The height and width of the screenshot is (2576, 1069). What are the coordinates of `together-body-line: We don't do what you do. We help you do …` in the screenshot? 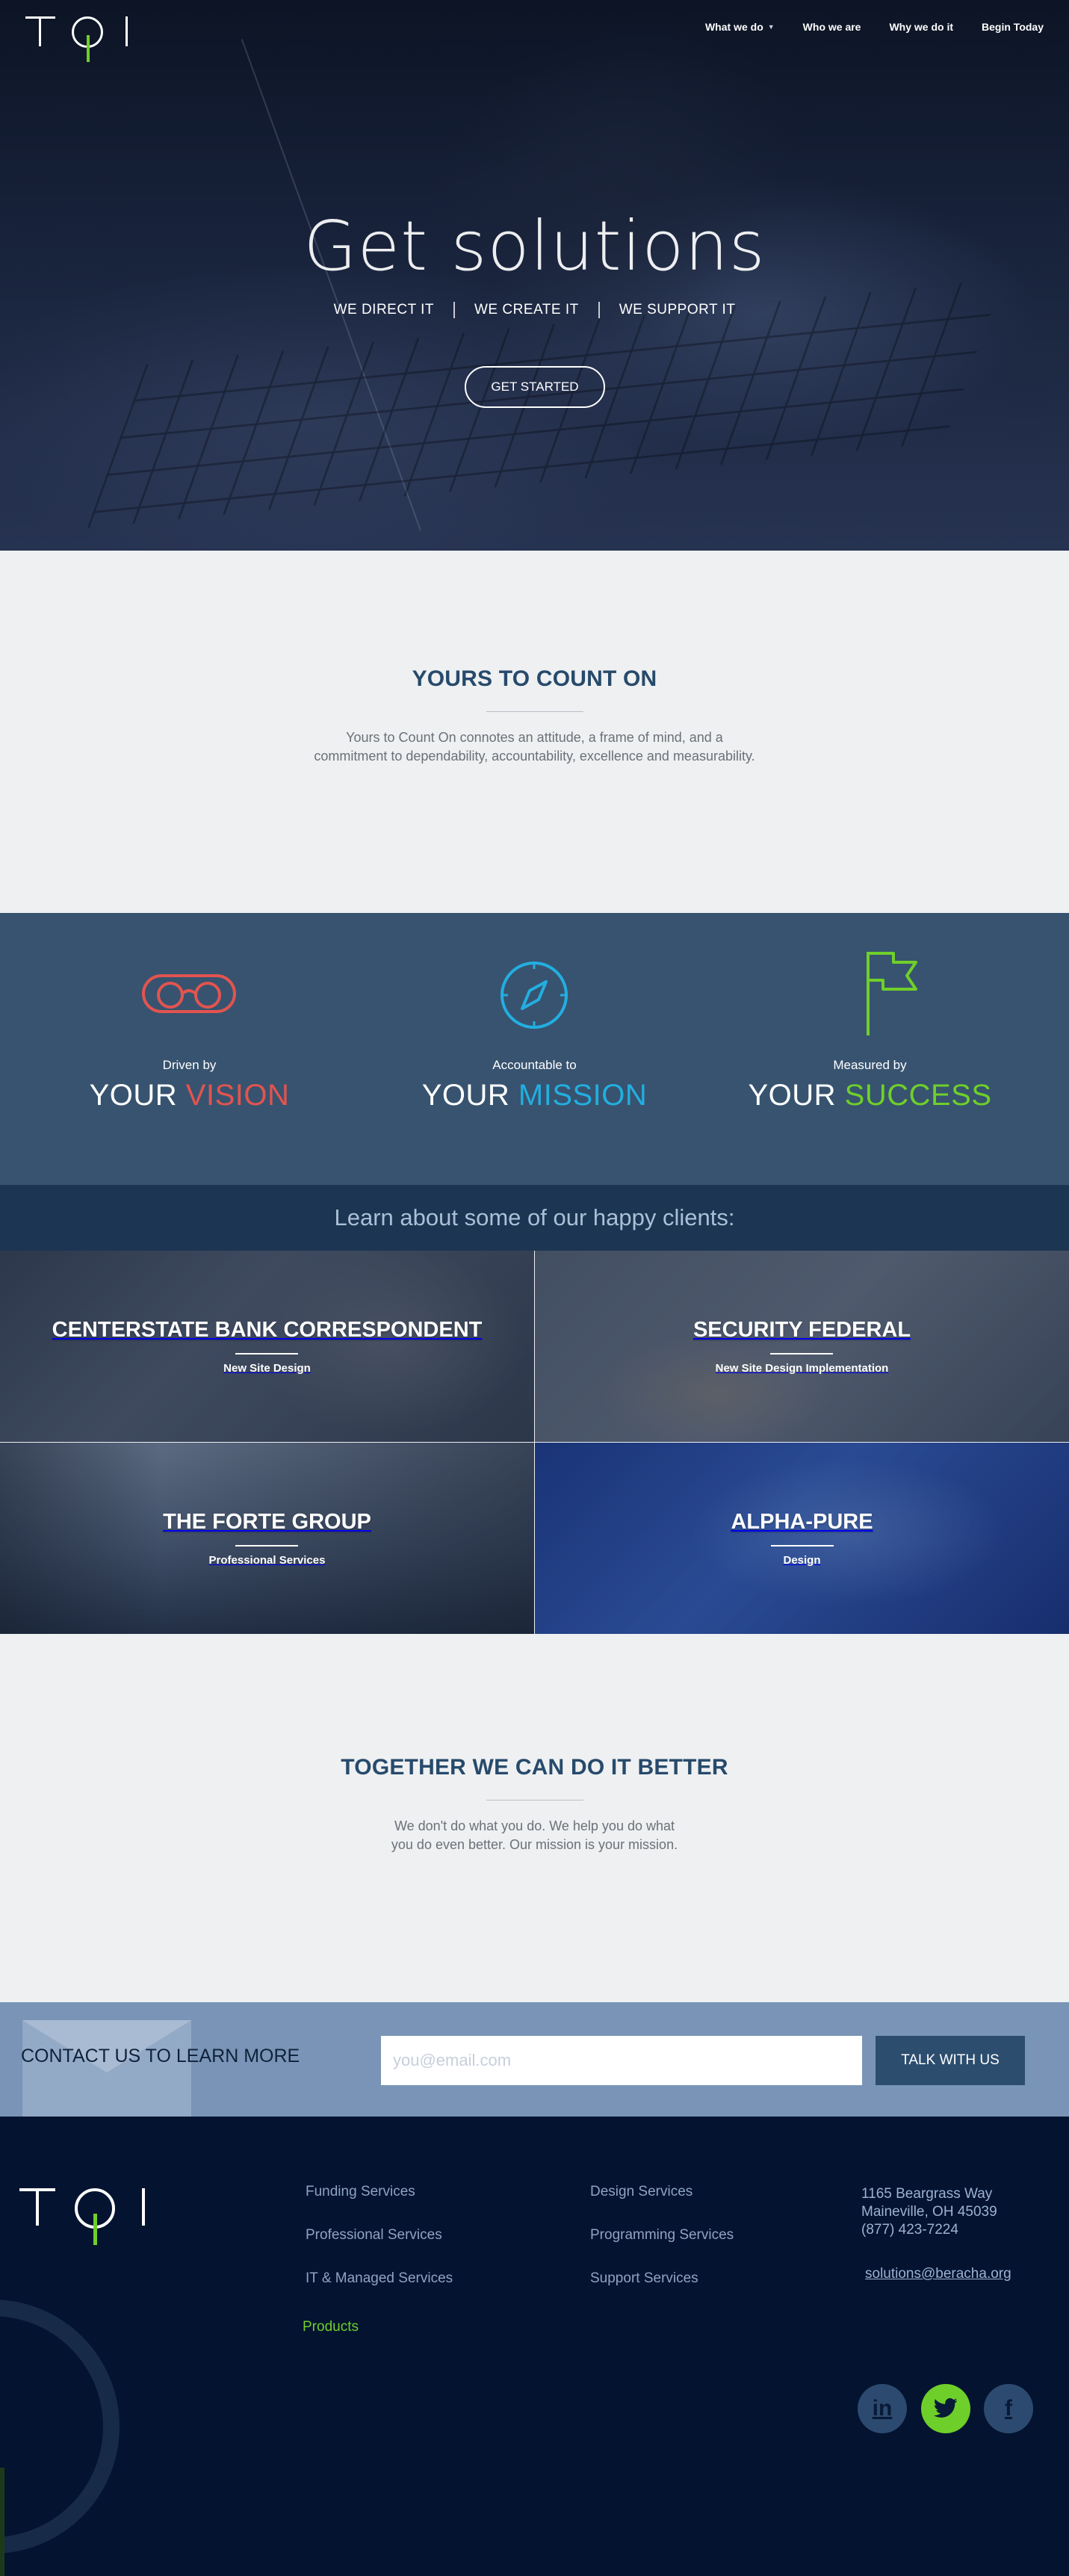 It's located at (534, 1825).